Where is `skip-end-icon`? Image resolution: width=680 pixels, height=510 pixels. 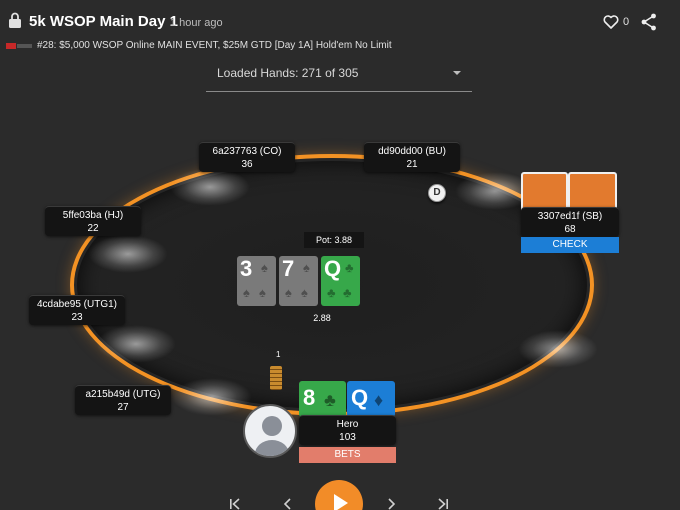
skip-end-icon is located at coordinates (443, 504).